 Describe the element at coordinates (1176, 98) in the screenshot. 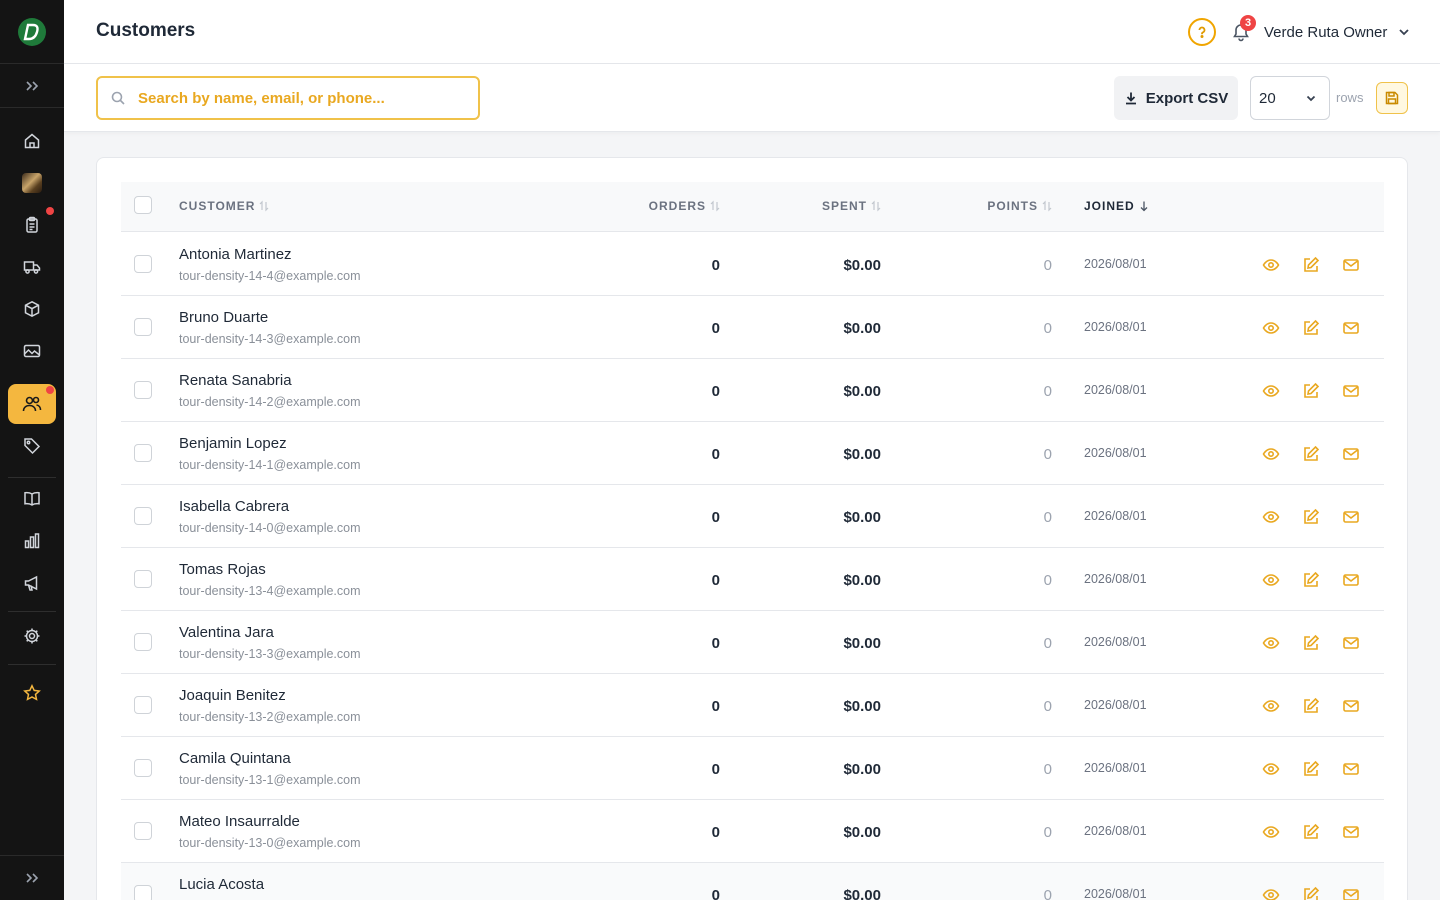

I see `export-csv-button: Export CSV` at that location.